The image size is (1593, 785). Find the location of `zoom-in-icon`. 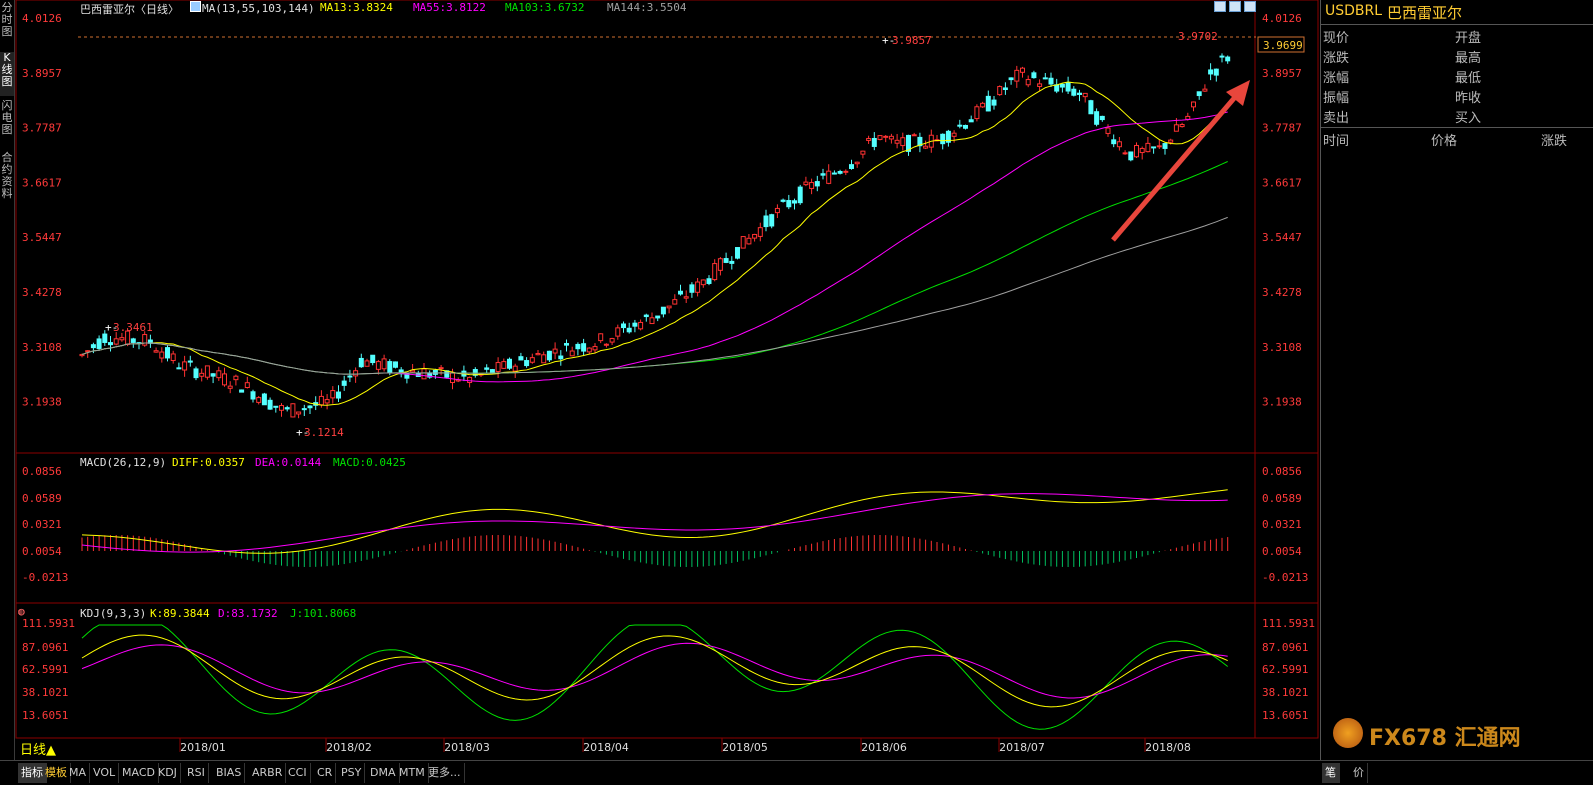

zoom-in-icon is located at coordinates (1220, 6).